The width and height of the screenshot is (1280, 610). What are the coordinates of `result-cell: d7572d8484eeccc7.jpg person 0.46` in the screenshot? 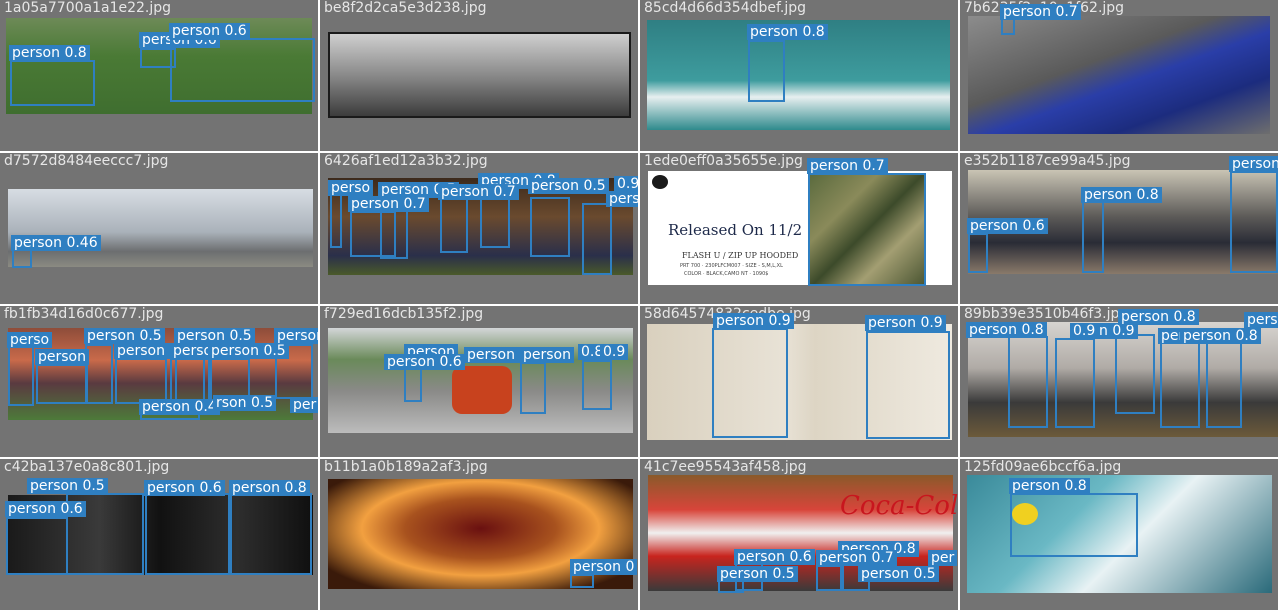 It's located at (159, 228).